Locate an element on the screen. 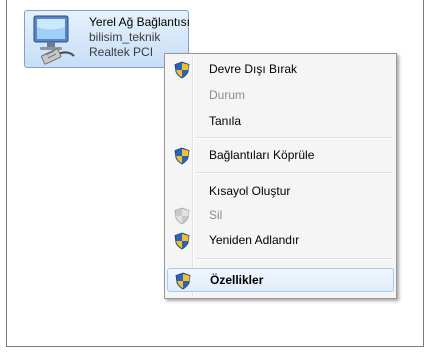 This screenshot has width=427, height=355. network-adapter-icon is located at coordinates (54, 40).